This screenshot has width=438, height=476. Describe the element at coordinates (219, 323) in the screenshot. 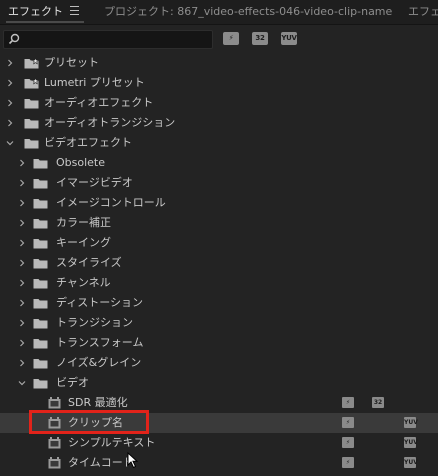

I see `tree-folder-row: トランジション` at that location.